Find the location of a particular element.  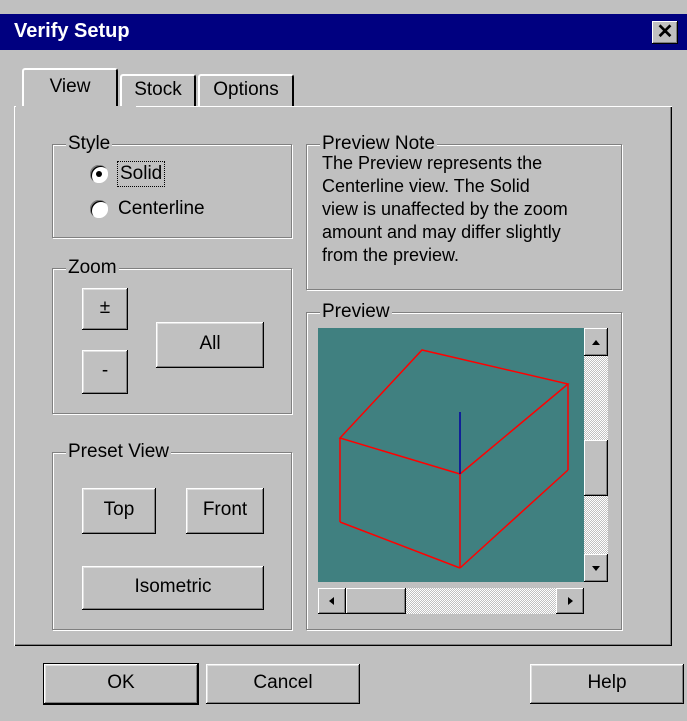

scroll-left-button is located at coordinates (332, 601).